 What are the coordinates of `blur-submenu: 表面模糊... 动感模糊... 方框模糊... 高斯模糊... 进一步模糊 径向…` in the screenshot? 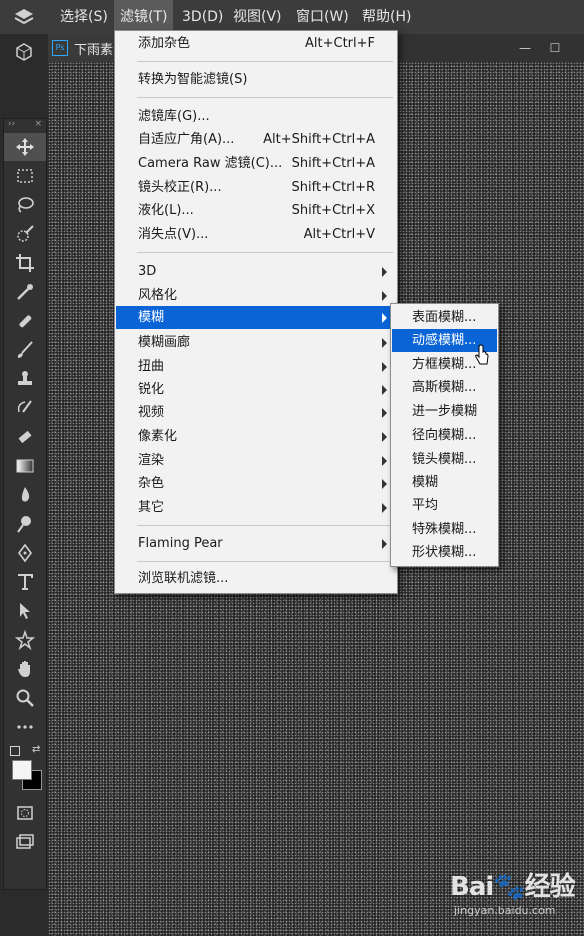 It's located at (444, 435).